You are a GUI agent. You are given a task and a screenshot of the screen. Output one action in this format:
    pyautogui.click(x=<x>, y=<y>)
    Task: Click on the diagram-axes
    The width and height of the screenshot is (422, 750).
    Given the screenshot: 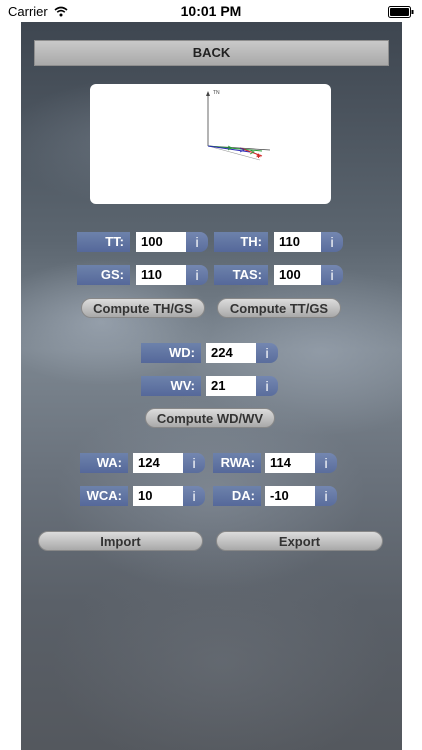 What is the action you would take?
    pyautogui.click(x=238, y=126)
    